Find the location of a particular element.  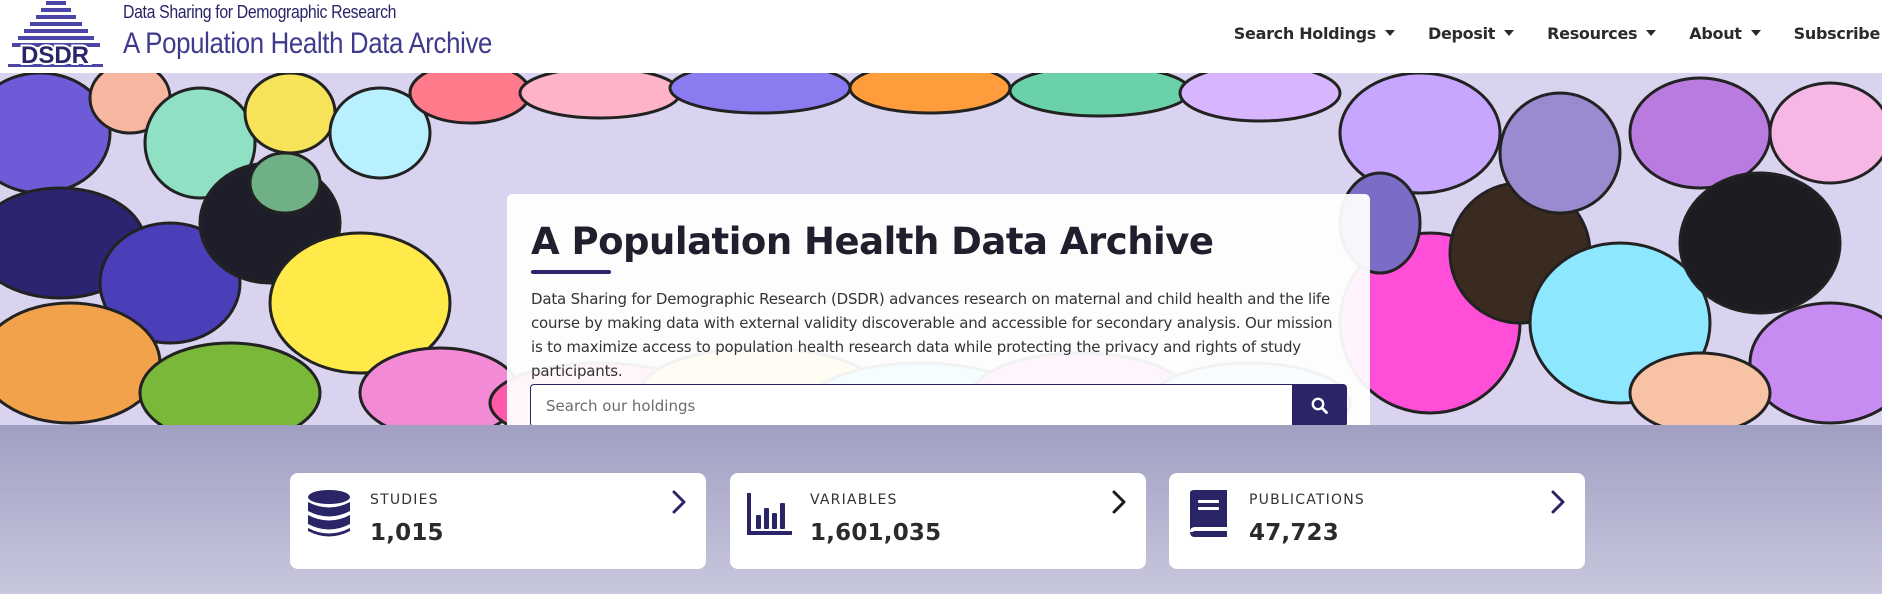

search-form is located at coordinates (938, 404).